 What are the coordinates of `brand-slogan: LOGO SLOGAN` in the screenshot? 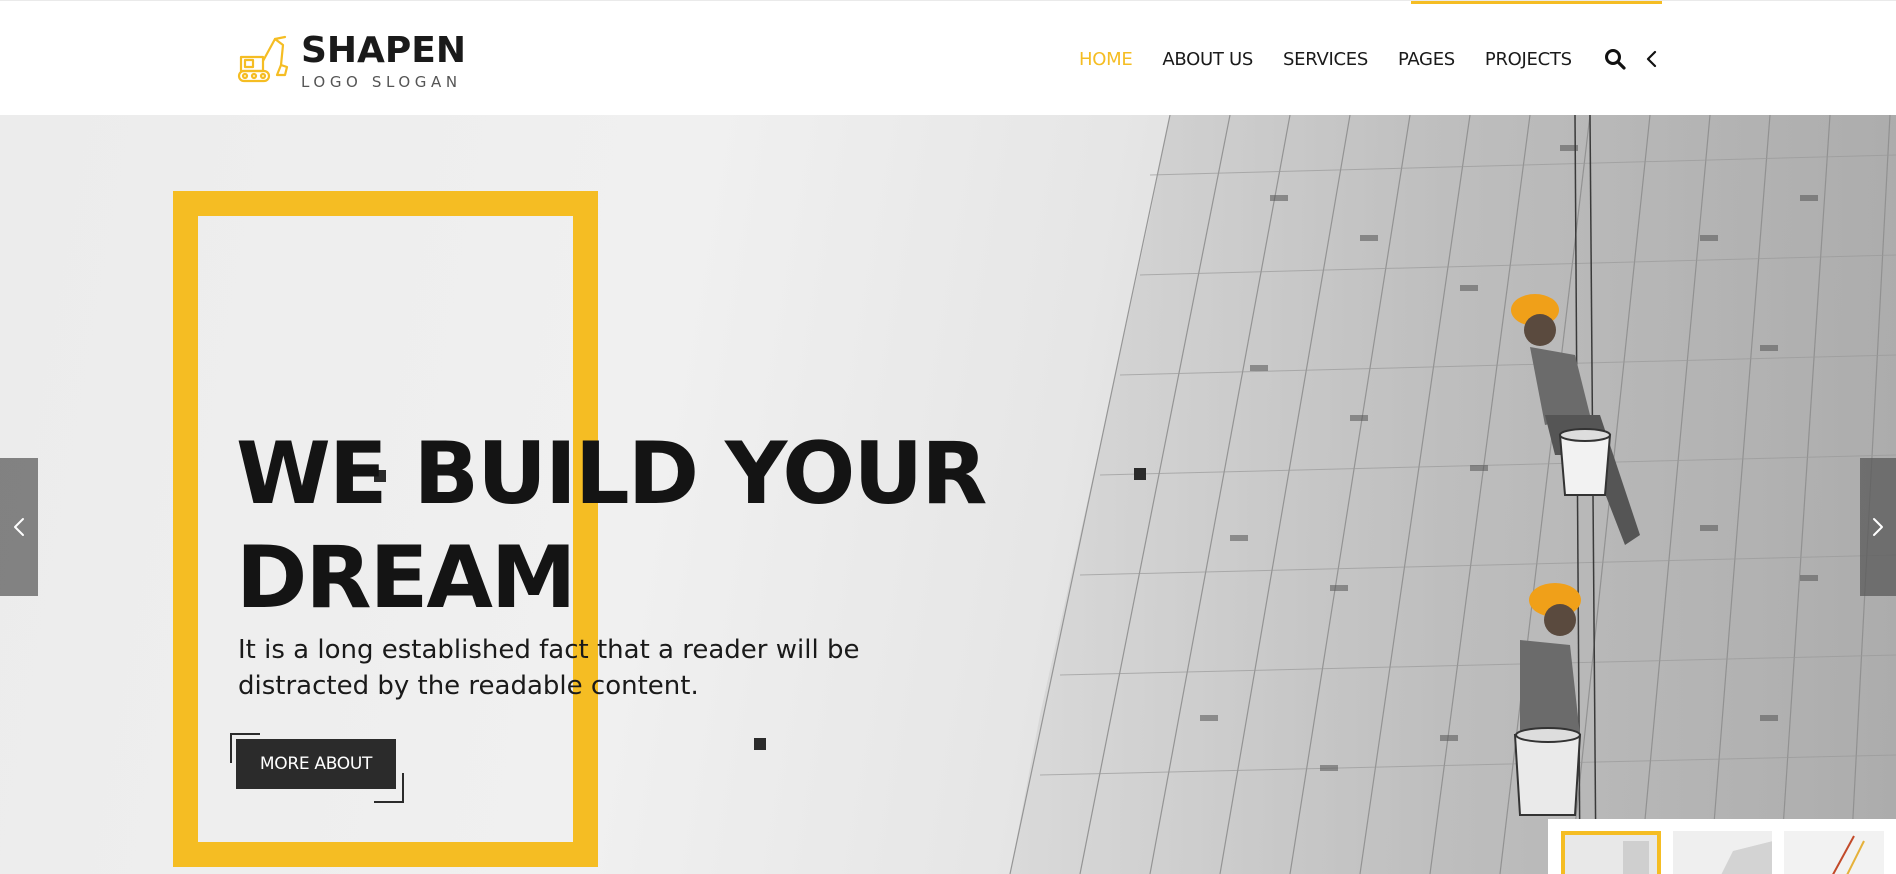 It's located at (381, 81).